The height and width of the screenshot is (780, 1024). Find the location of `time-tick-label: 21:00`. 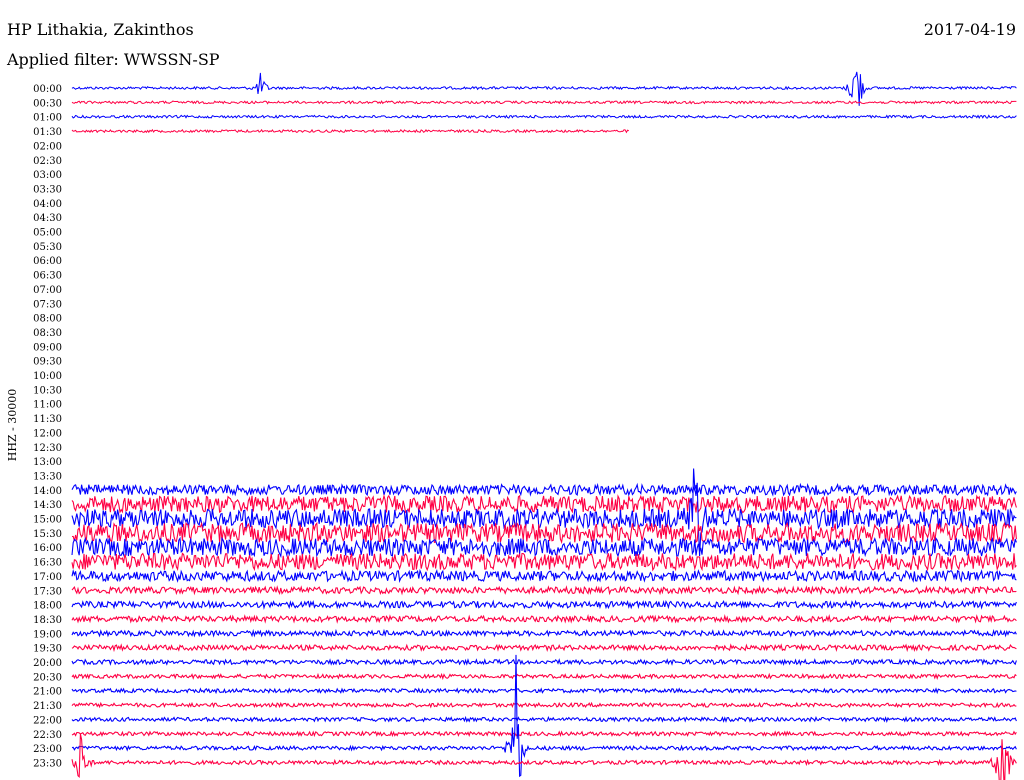

time-tick-label: 21:00 is located at coordinates (47, 692).